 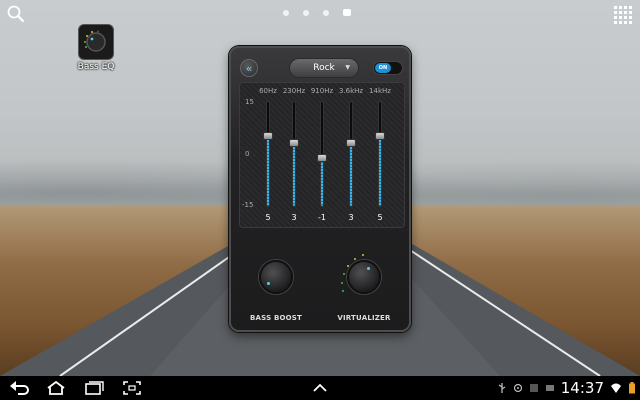 I want to click on system-navigation-bar: 14:37, so click(x=320, y=388).